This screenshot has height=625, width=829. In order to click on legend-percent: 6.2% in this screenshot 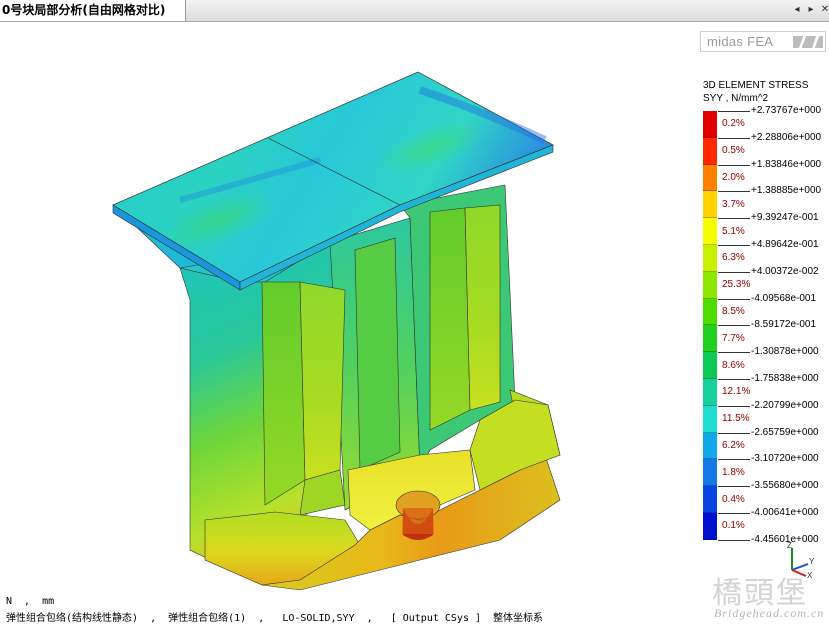, I will do `click(733, 445)`.